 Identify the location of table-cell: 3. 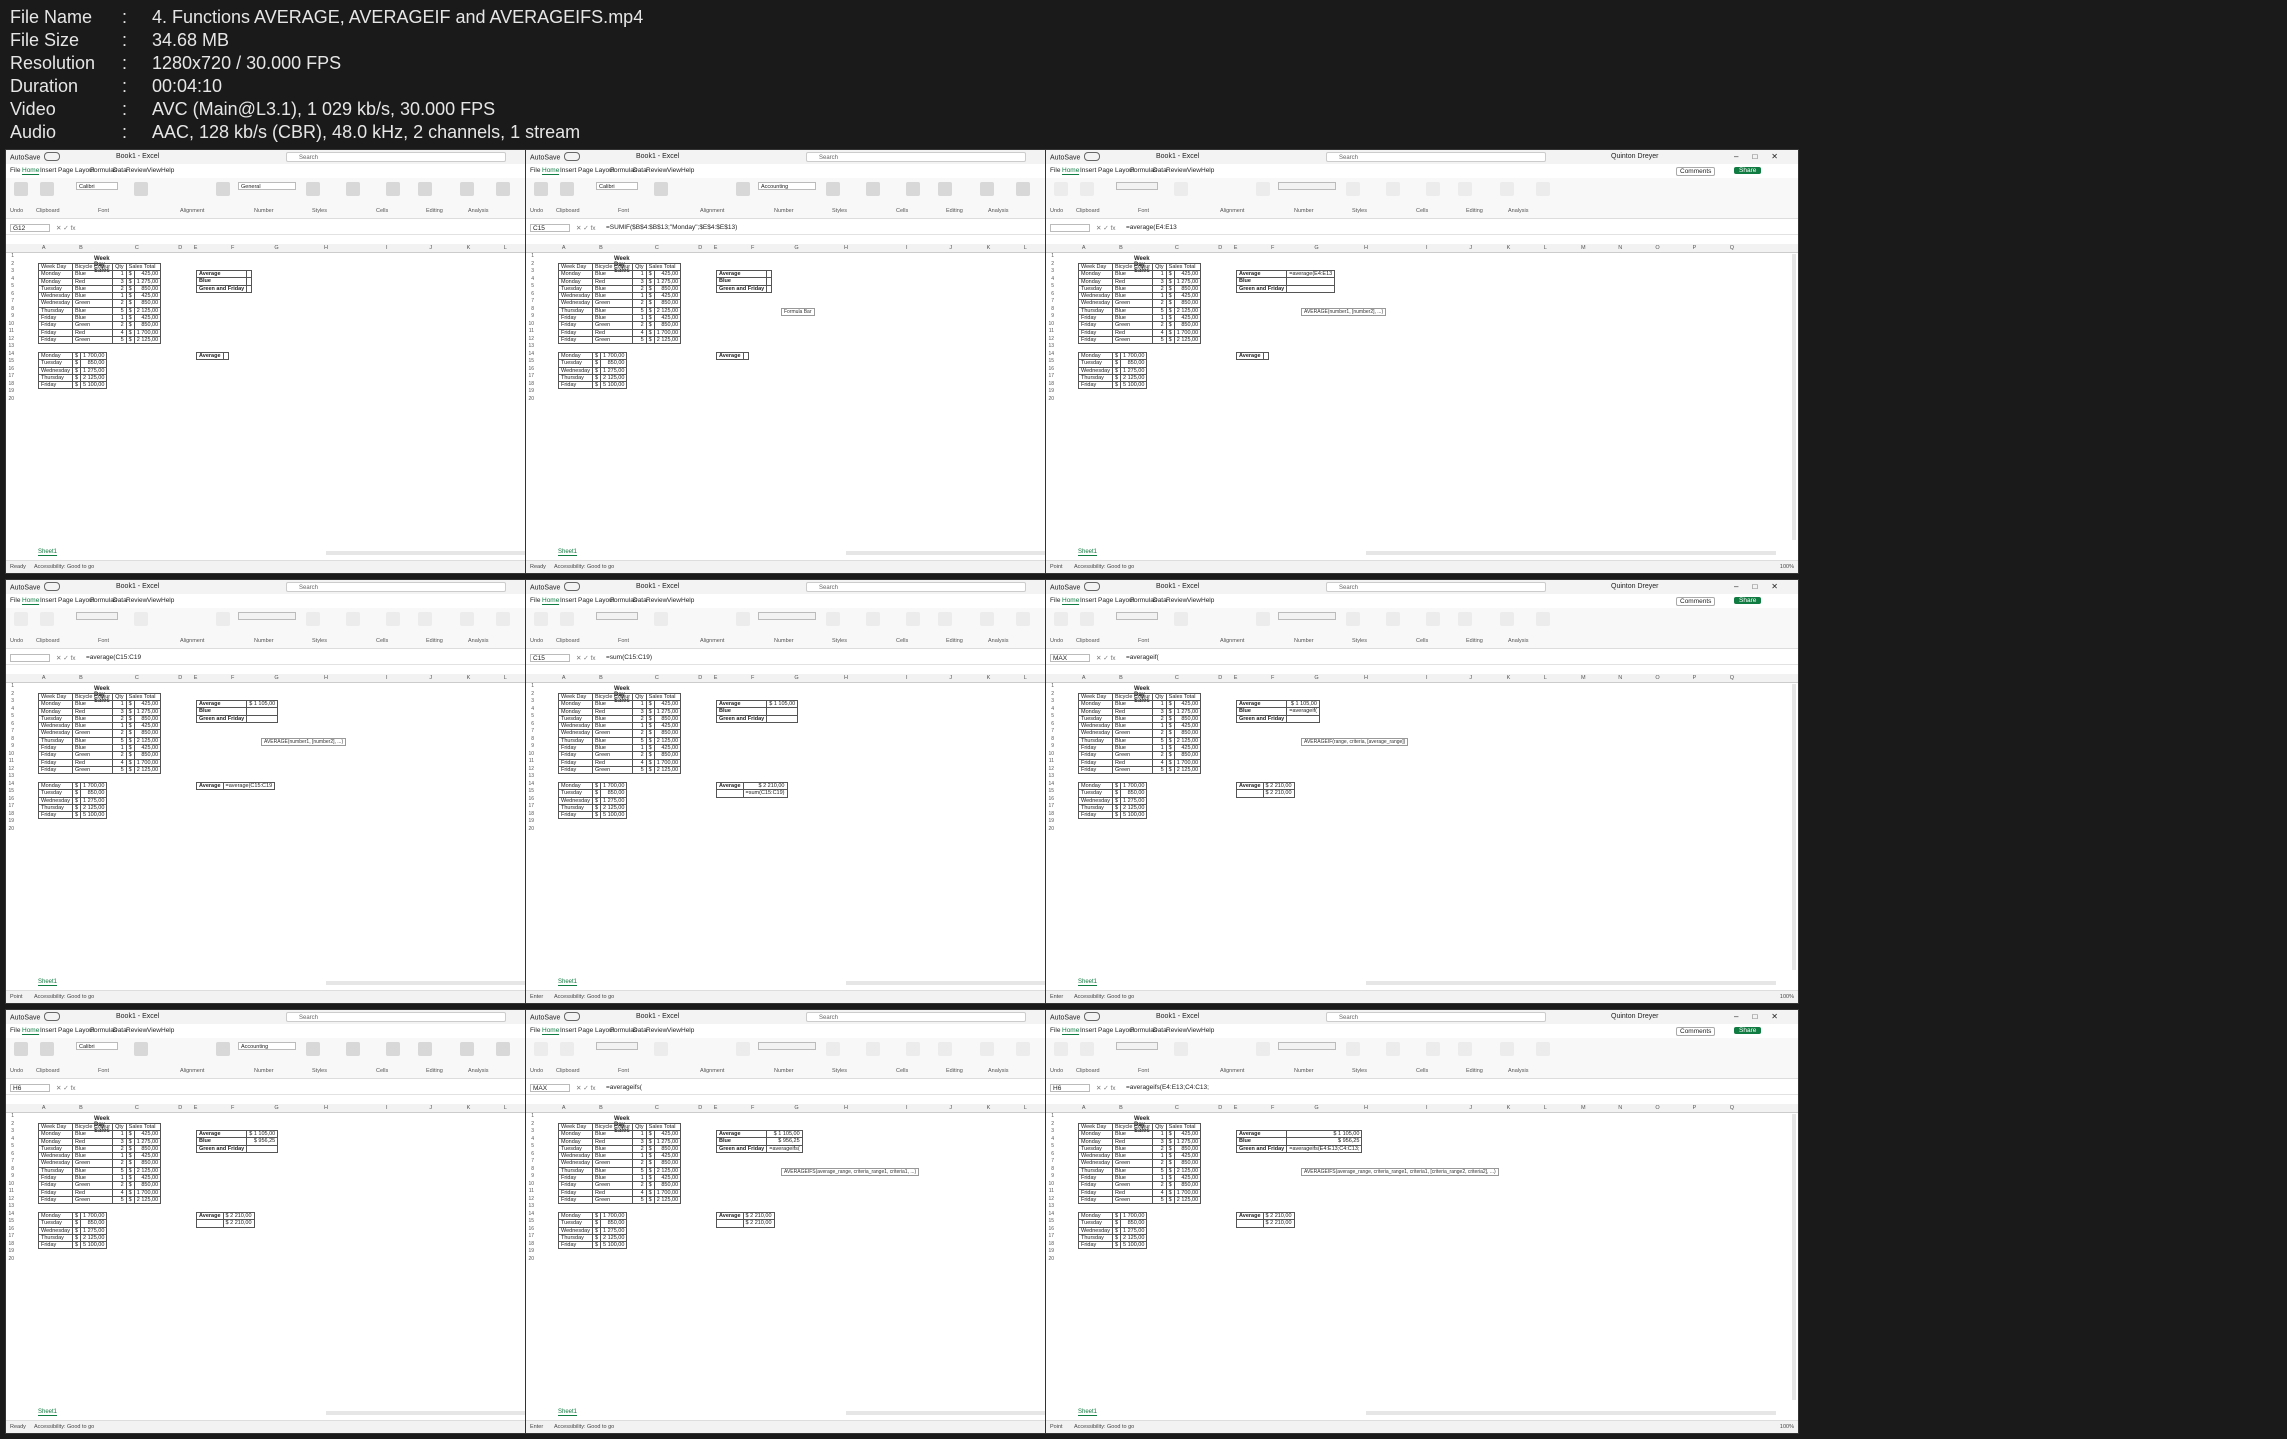
(639, 1141).